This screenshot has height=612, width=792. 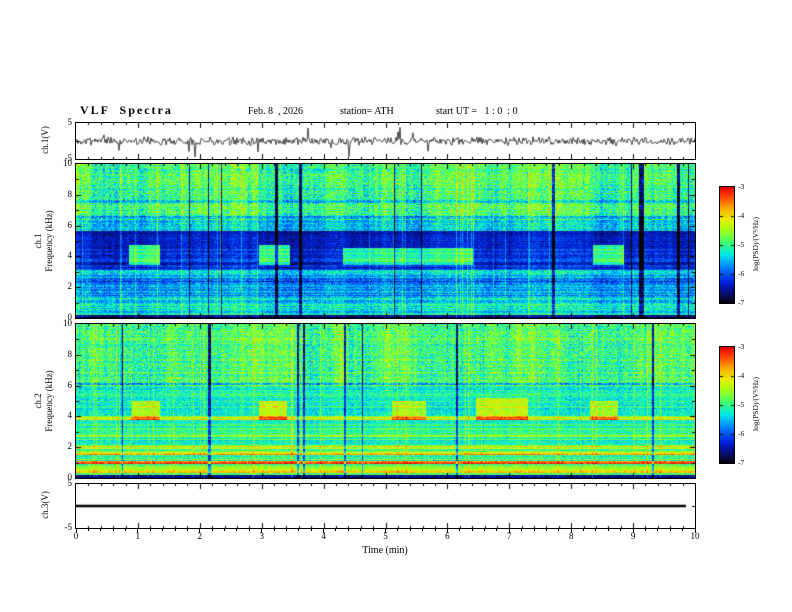 What do you see at coordinates (275, 111) in the screenshot?
I see `date-label: Feb. 8 , 2026` at bounding box center [275, 111].